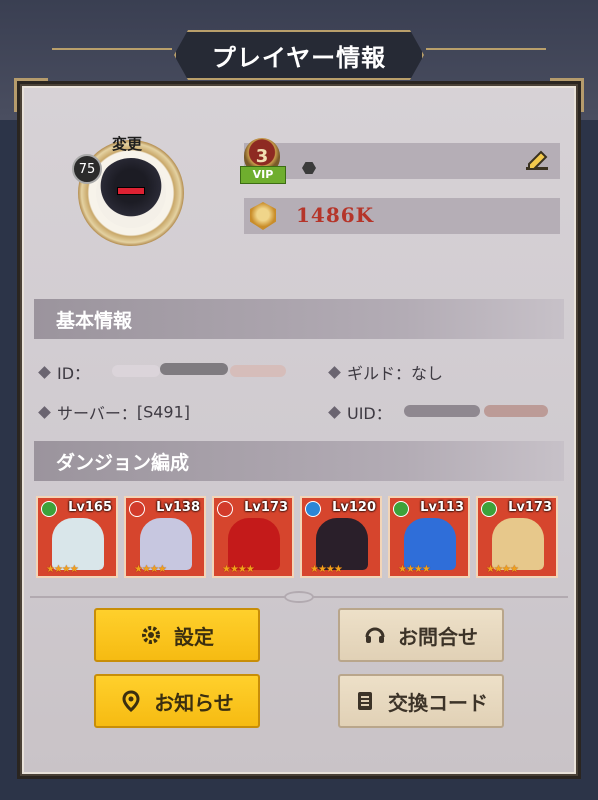 The height and width of the screenshot is (800, 598). I want to click on settings-button: 設定, so click(177, 635).